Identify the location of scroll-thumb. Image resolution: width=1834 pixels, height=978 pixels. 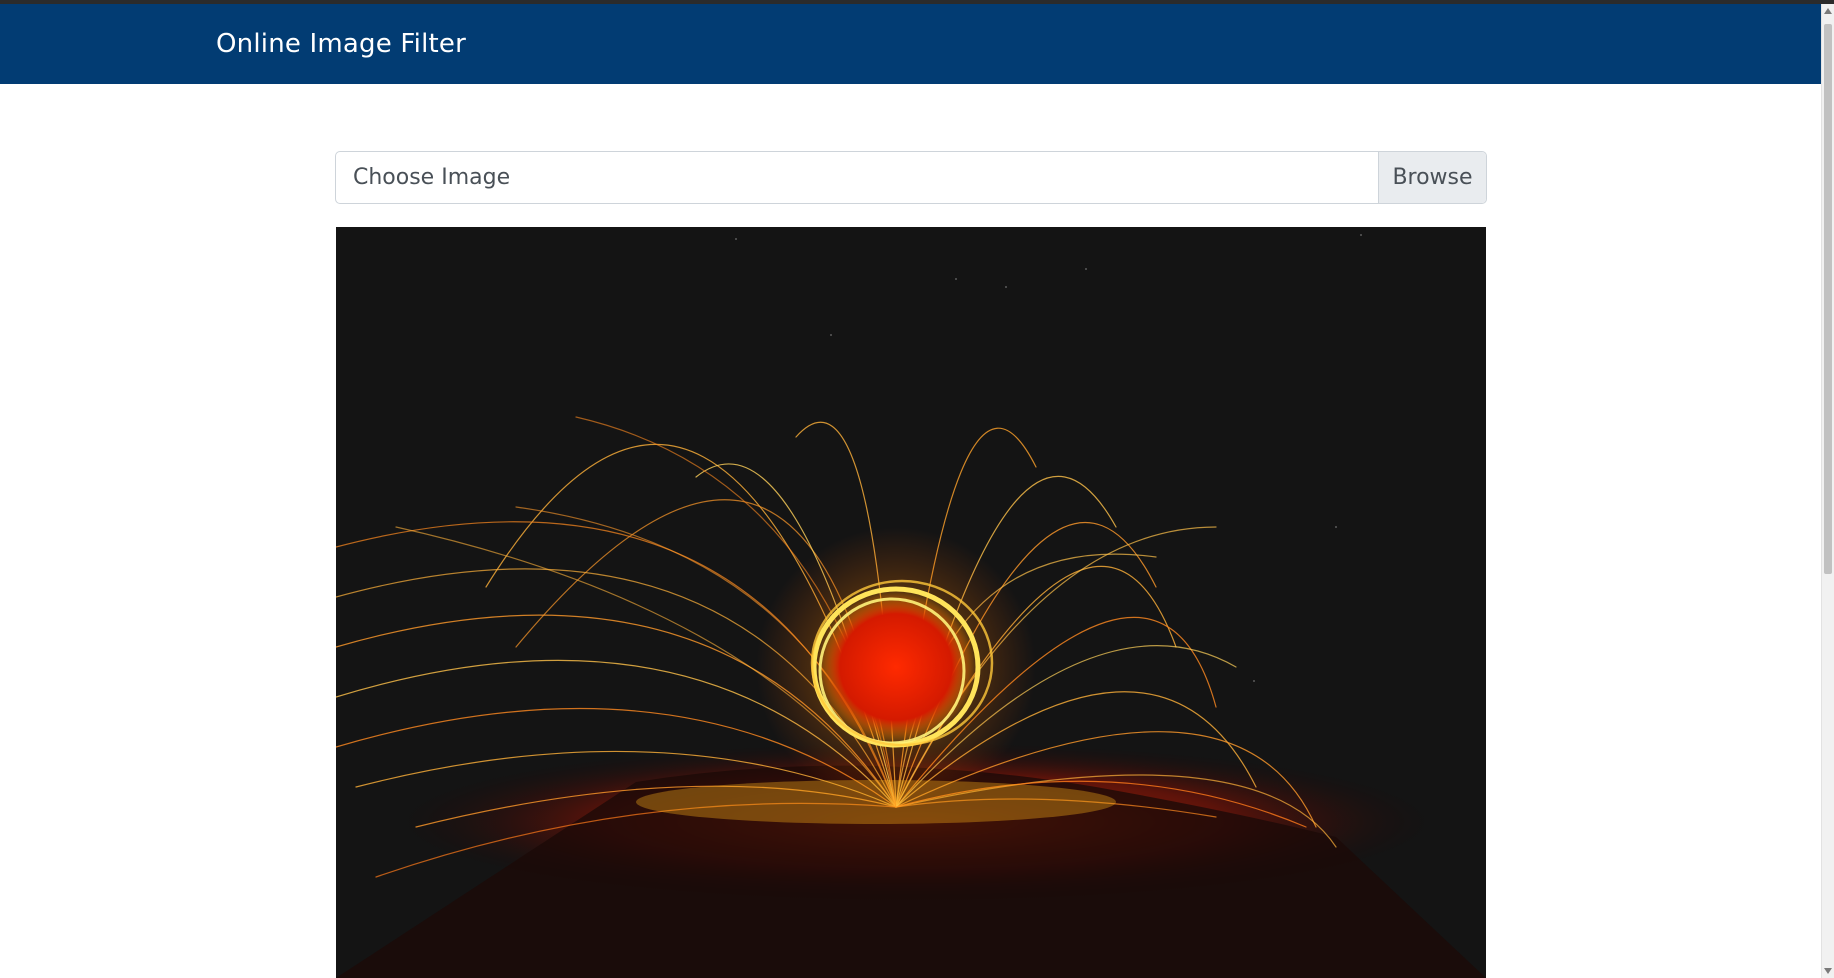
(1828, 299).